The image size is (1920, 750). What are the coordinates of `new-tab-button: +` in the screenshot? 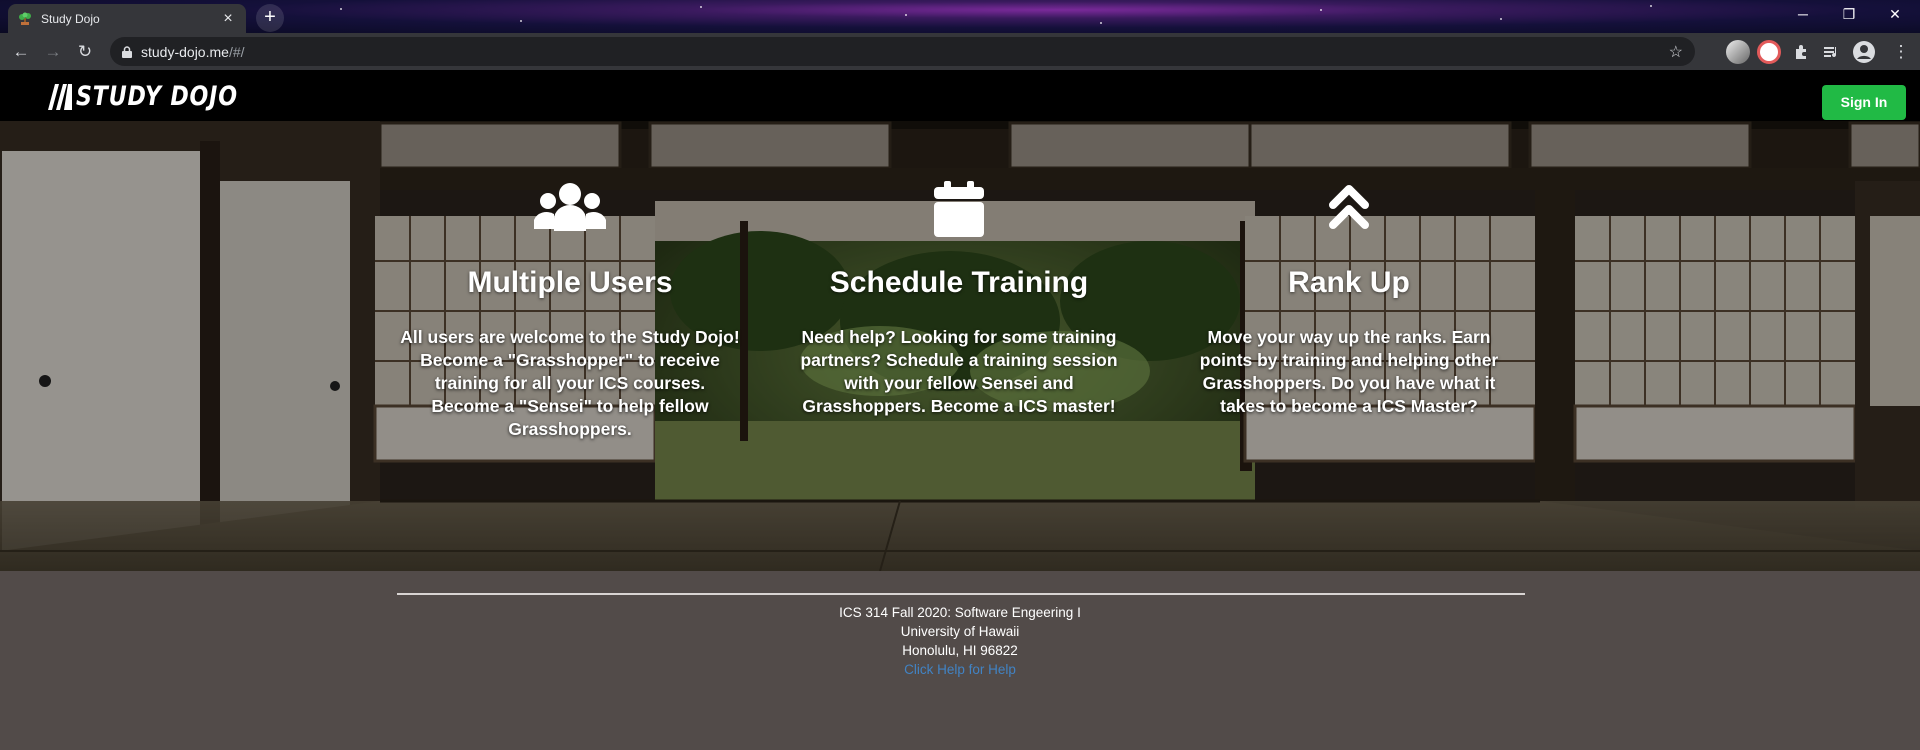 It's located at (270, 18).